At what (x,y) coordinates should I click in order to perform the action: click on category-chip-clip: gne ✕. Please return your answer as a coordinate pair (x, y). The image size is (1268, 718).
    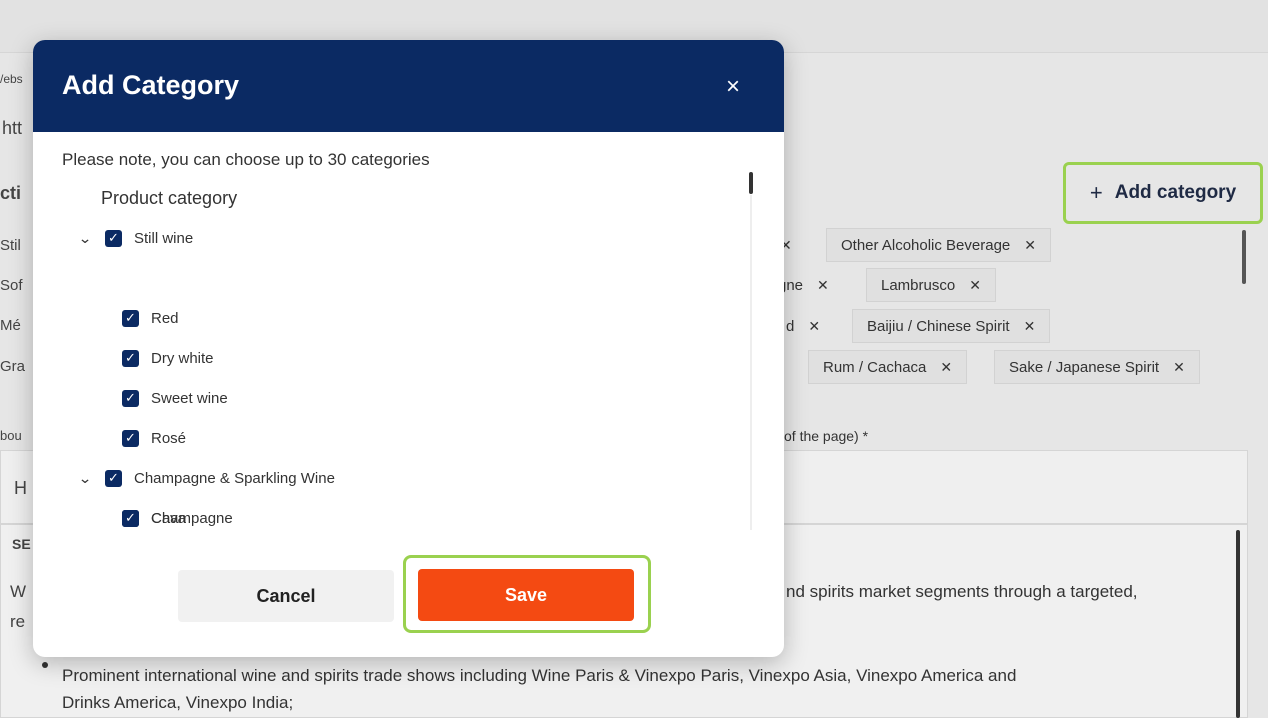
    Looking at the image, I should click on (803, 285).